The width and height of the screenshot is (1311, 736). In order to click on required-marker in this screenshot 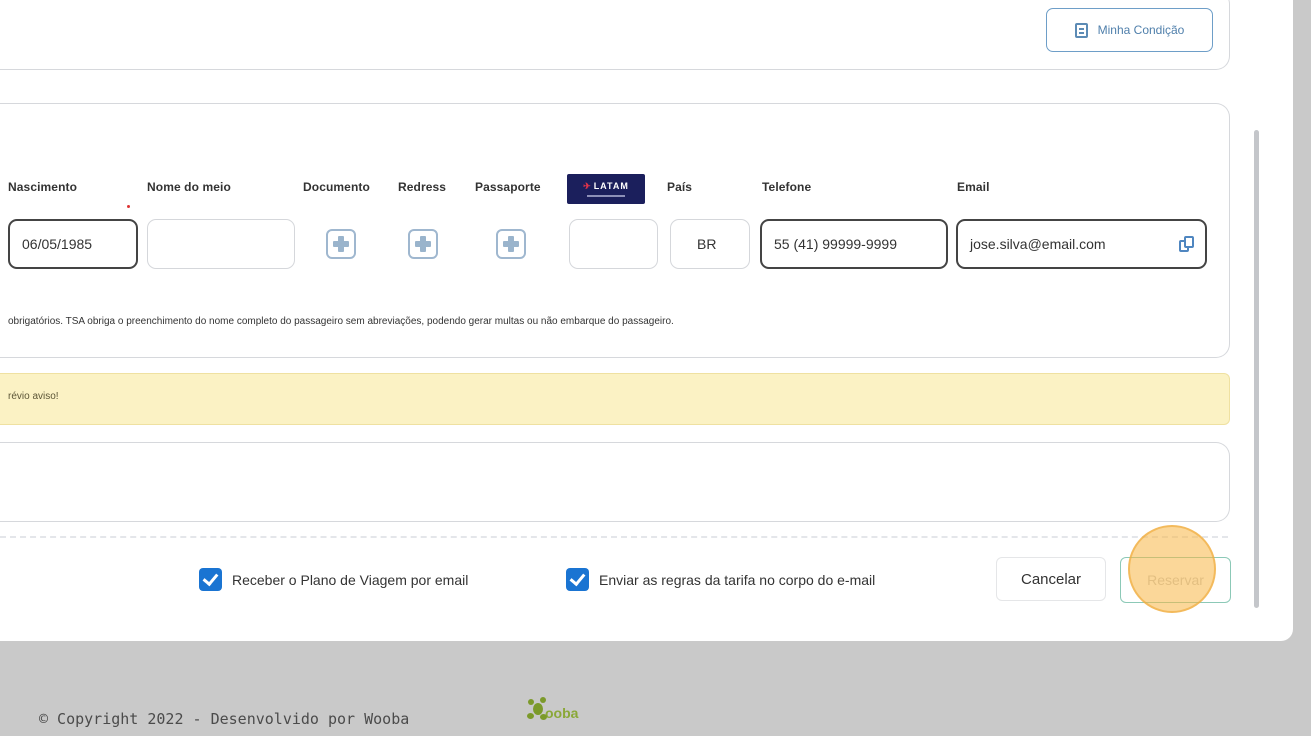, I will do `click(128, 206)`.